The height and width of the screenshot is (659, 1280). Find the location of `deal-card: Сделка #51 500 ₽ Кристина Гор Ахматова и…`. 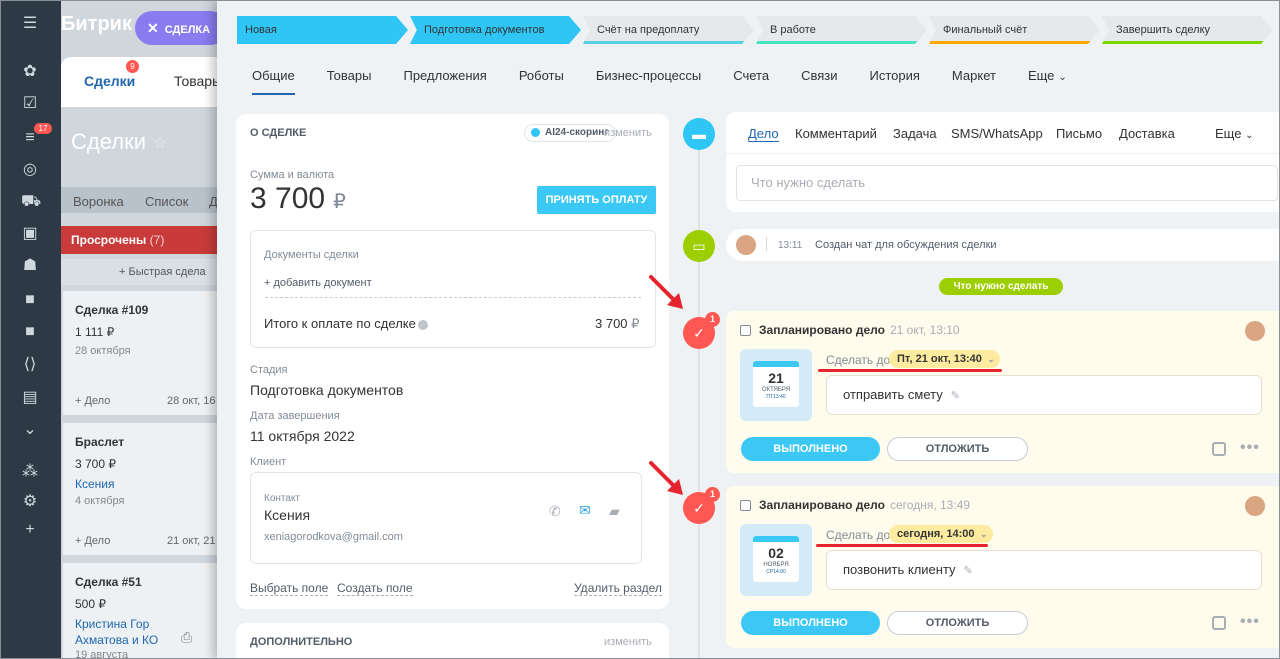

deal-card: Сделка #51 500 ₽ Кристина Гор Ахматова и… is located at coordinates (142, 610).